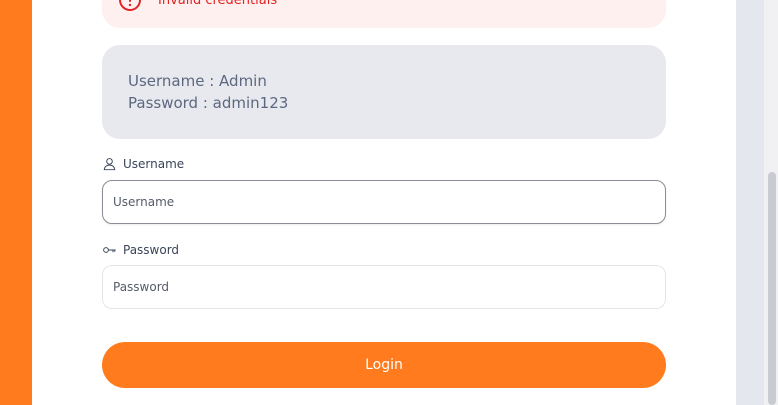 The image size is (778, 405). Describe the element at coordinates (384, 14) in the screenshot. I see `error-alert: Invalid credentials` at that location.